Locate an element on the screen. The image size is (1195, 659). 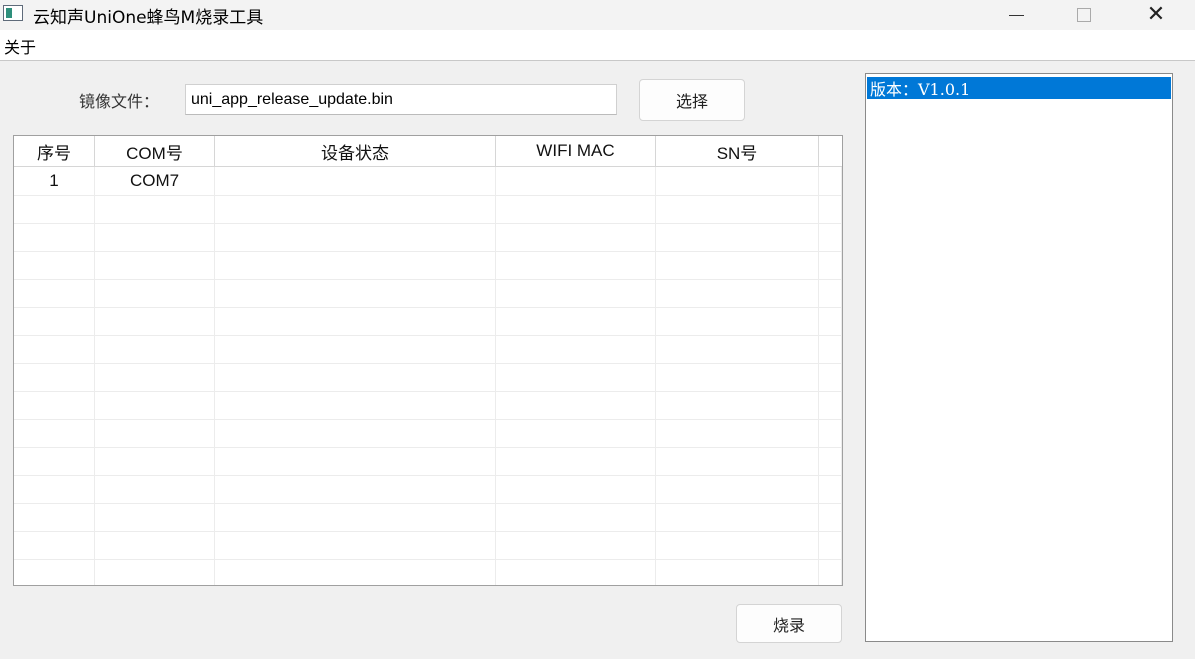
menu-item-about: 关于 is located at coordinates (20, 46).